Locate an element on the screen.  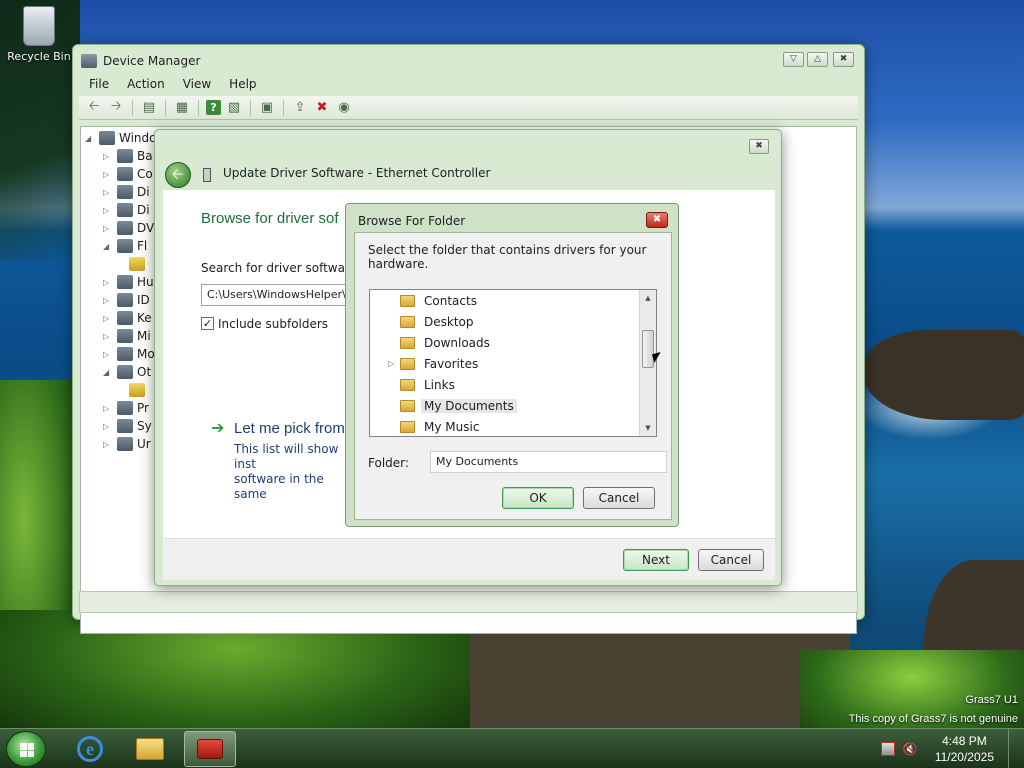
tree-item: ▷ ID is located at coordinates (126, 300).